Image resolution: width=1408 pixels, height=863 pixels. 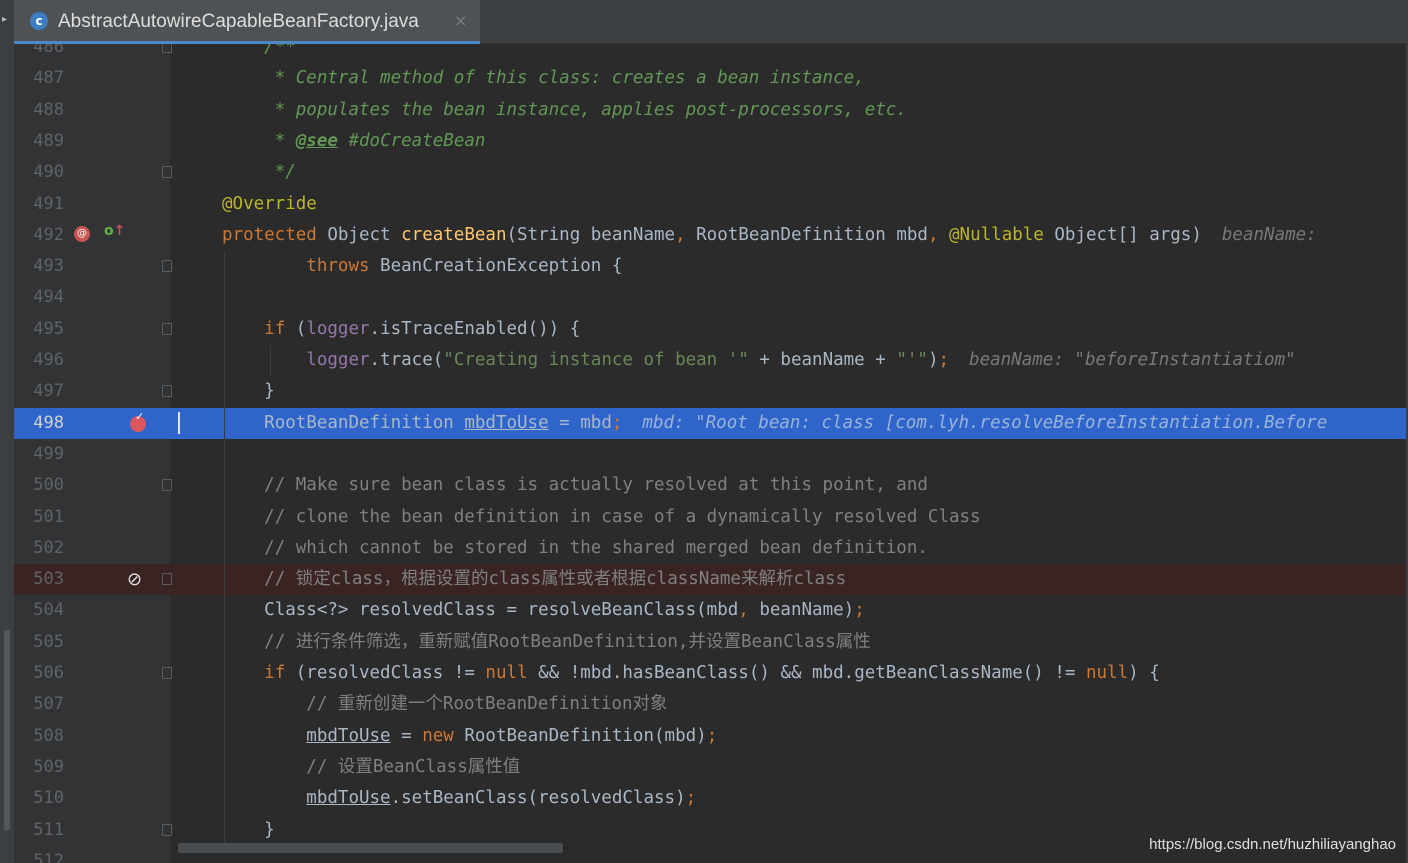 I want to click on line-number: 510, so click(x=39, y=798).